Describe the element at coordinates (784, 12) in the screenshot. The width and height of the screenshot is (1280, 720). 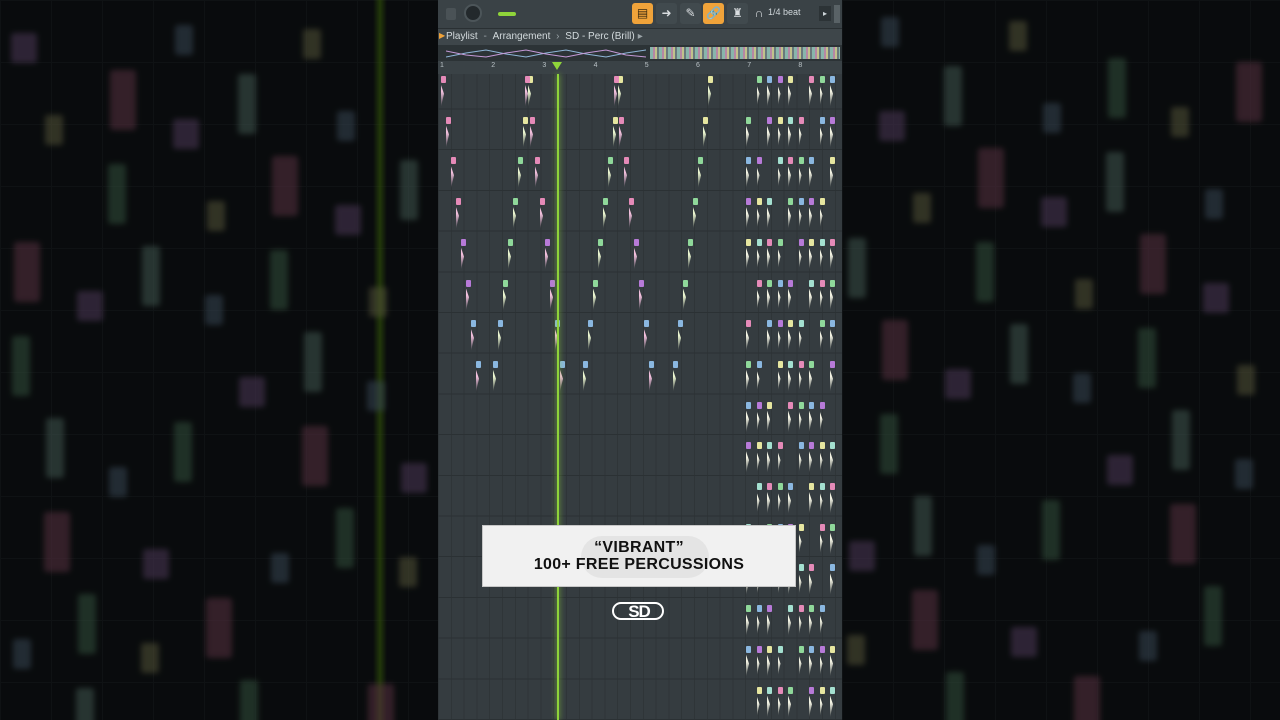
I see `snap-selector: 1/4 beat` at that location.